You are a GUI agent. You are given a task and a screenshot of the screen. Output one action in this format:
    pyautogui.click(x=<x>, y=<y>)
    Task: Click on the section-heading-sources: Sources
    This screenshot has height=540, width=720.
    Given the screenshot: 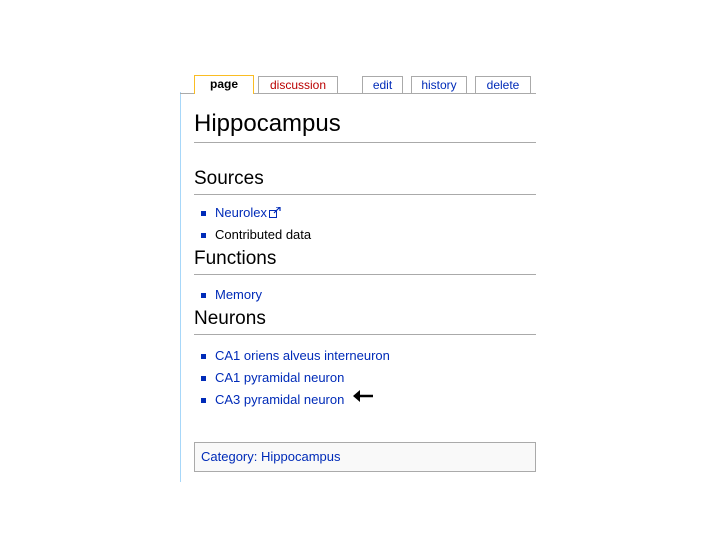 What is the action you would take?
    pyautogui.click(x=365, y=181)
    